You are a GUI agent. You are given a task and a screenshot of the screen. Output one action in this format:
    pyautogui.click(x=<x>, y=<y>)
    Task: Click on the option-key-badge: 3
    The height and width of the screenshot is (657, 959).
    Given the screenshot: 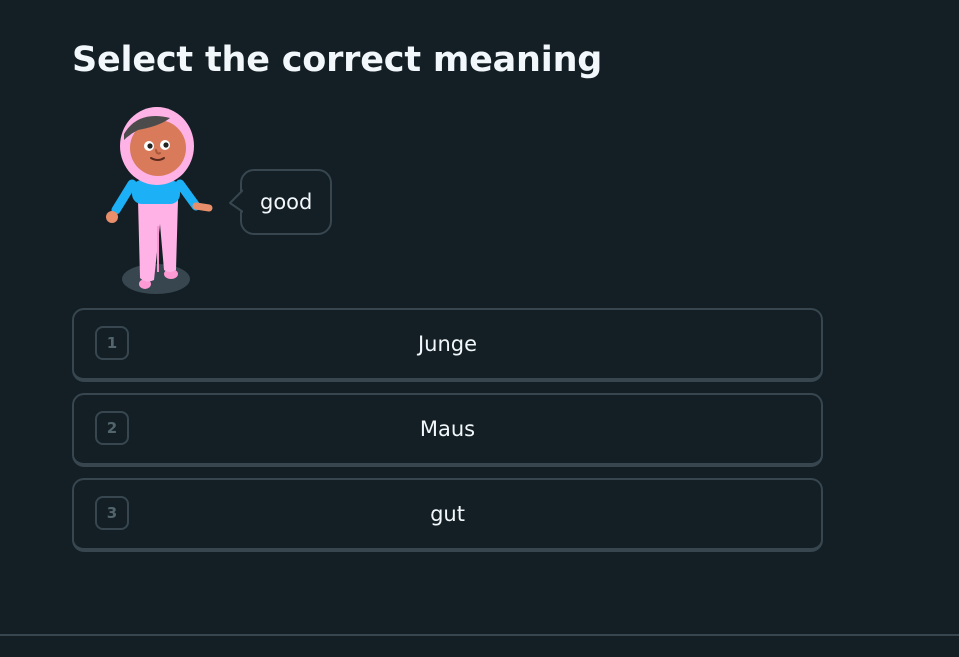 What is the action you would take?
    pyautogui.click(x=112, y=513)
    